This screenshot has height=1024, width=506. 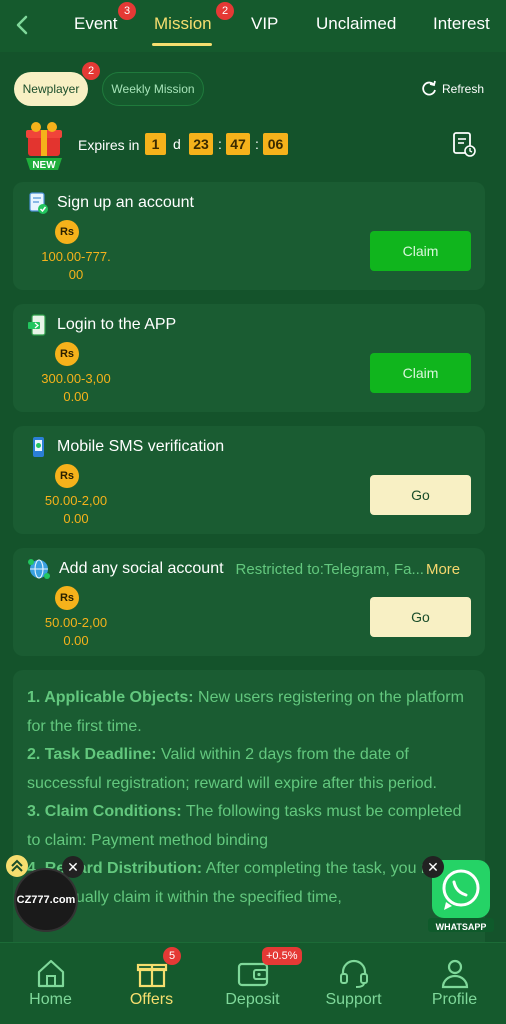 What do you see at coordinates (264, 24) in the screenshot?
I see `tab-vip: VIP` at bounding box center [264, 24].